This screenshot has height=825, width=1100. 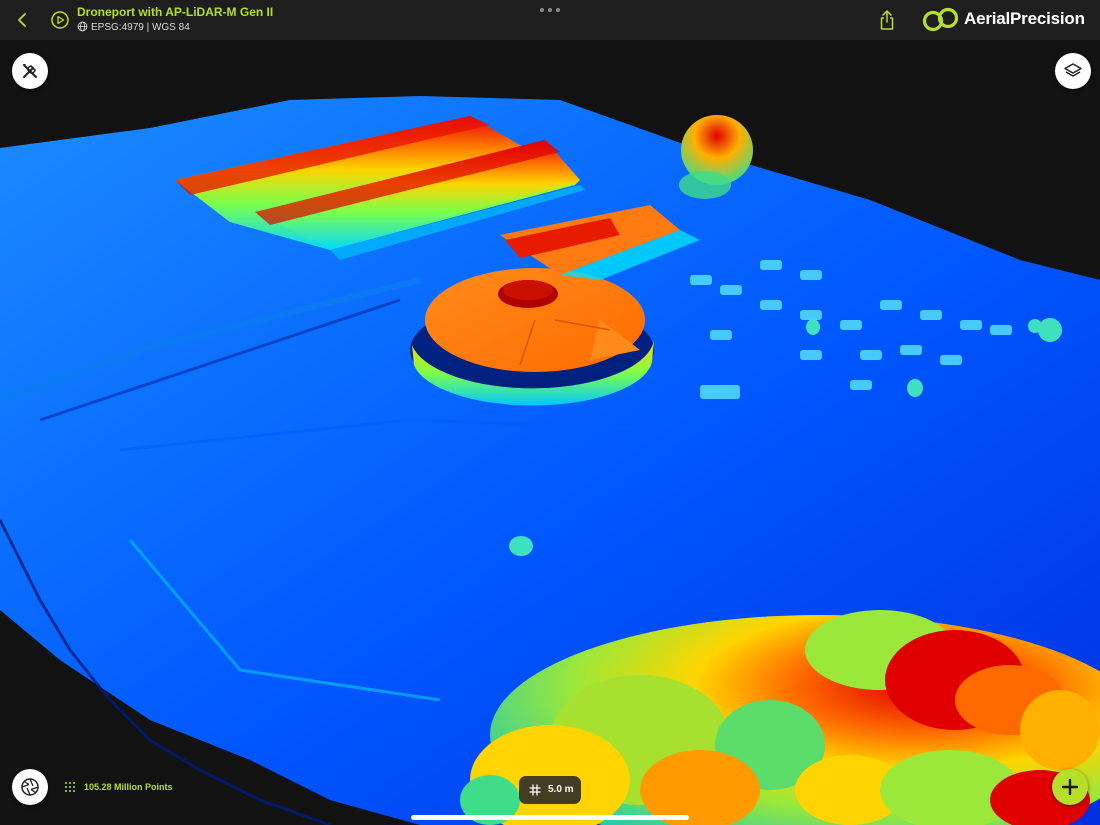 I want to click on more-options-button, so click(x=550, y=10).